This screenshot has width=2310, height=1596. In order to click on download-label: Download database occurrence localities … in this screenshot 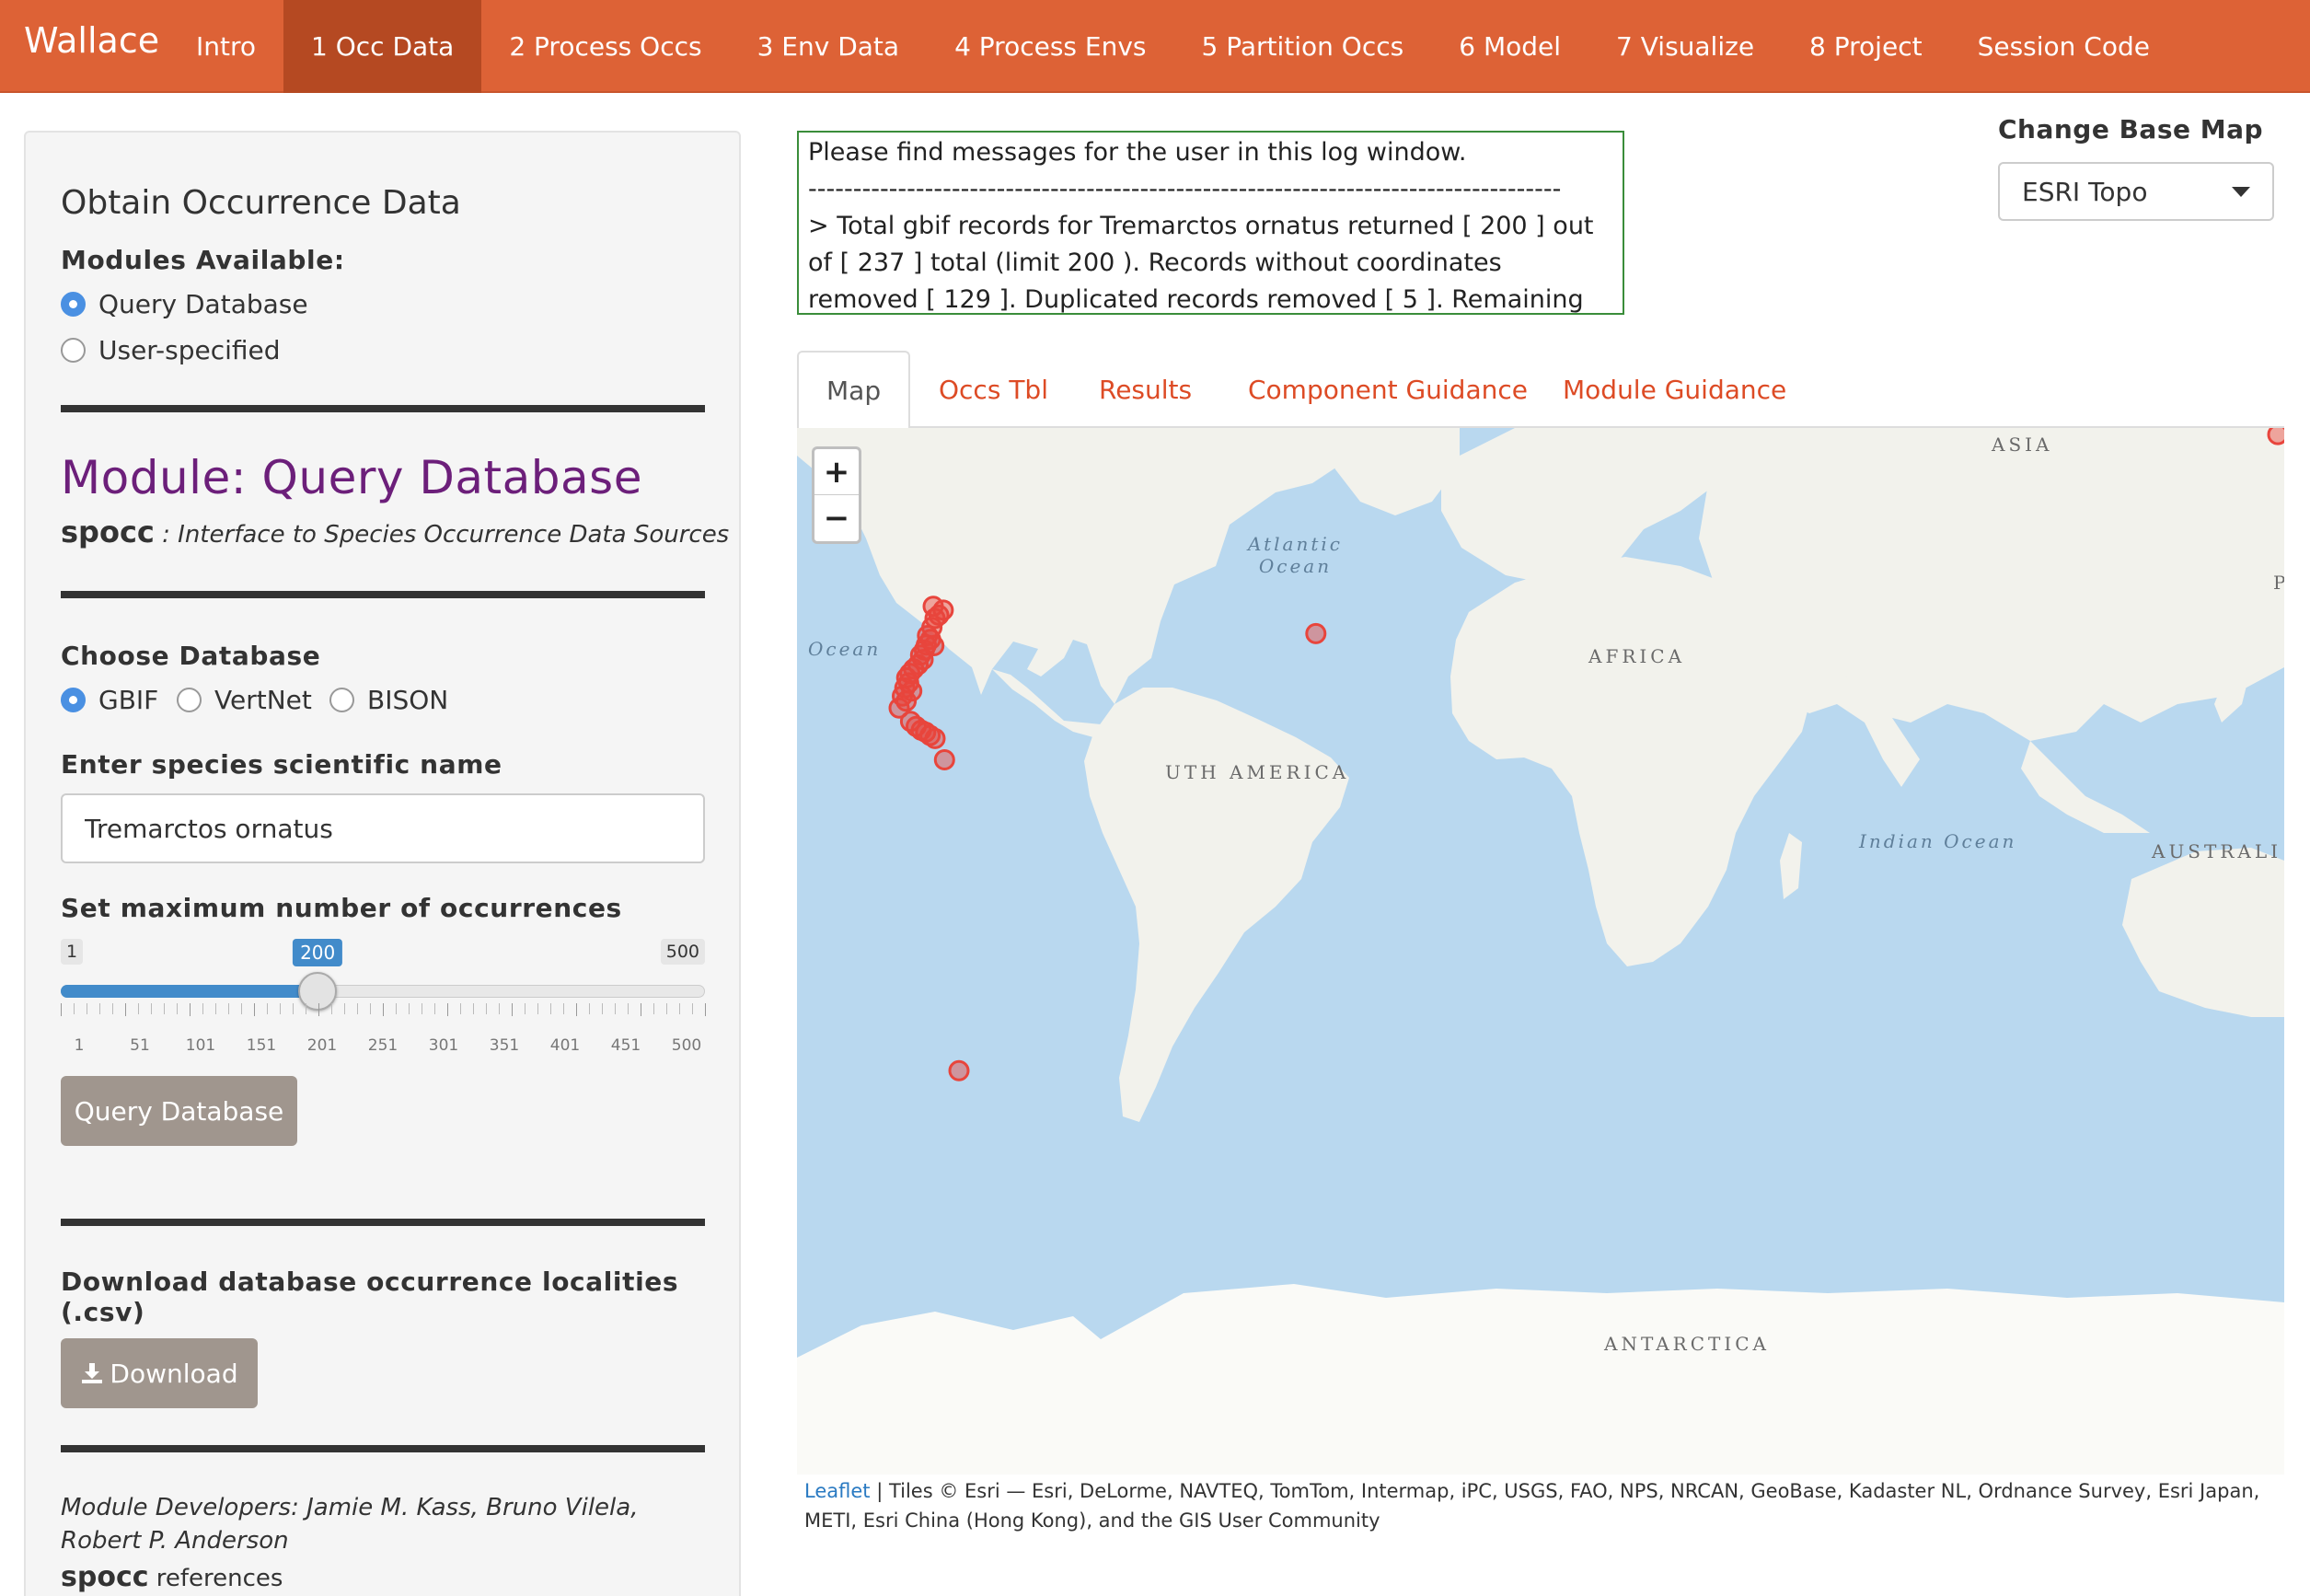, I will do `click(370, 1296)`.